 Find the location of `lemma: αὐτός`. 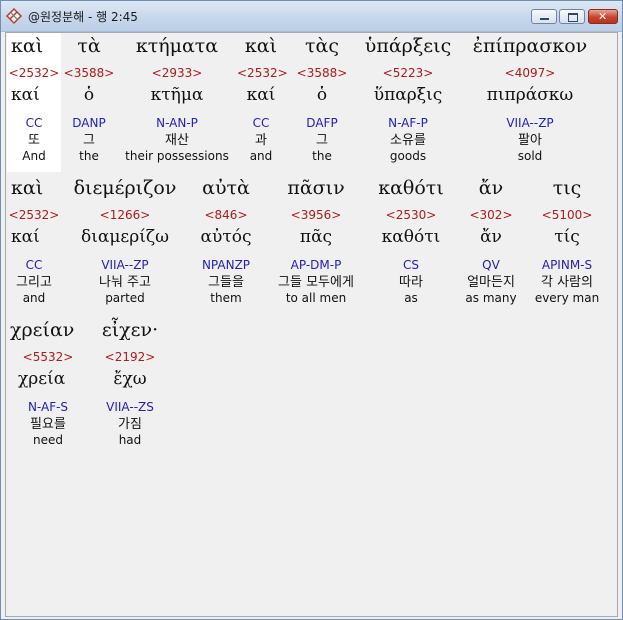

lemma: αὐτός is located at coordinates (226, 237).